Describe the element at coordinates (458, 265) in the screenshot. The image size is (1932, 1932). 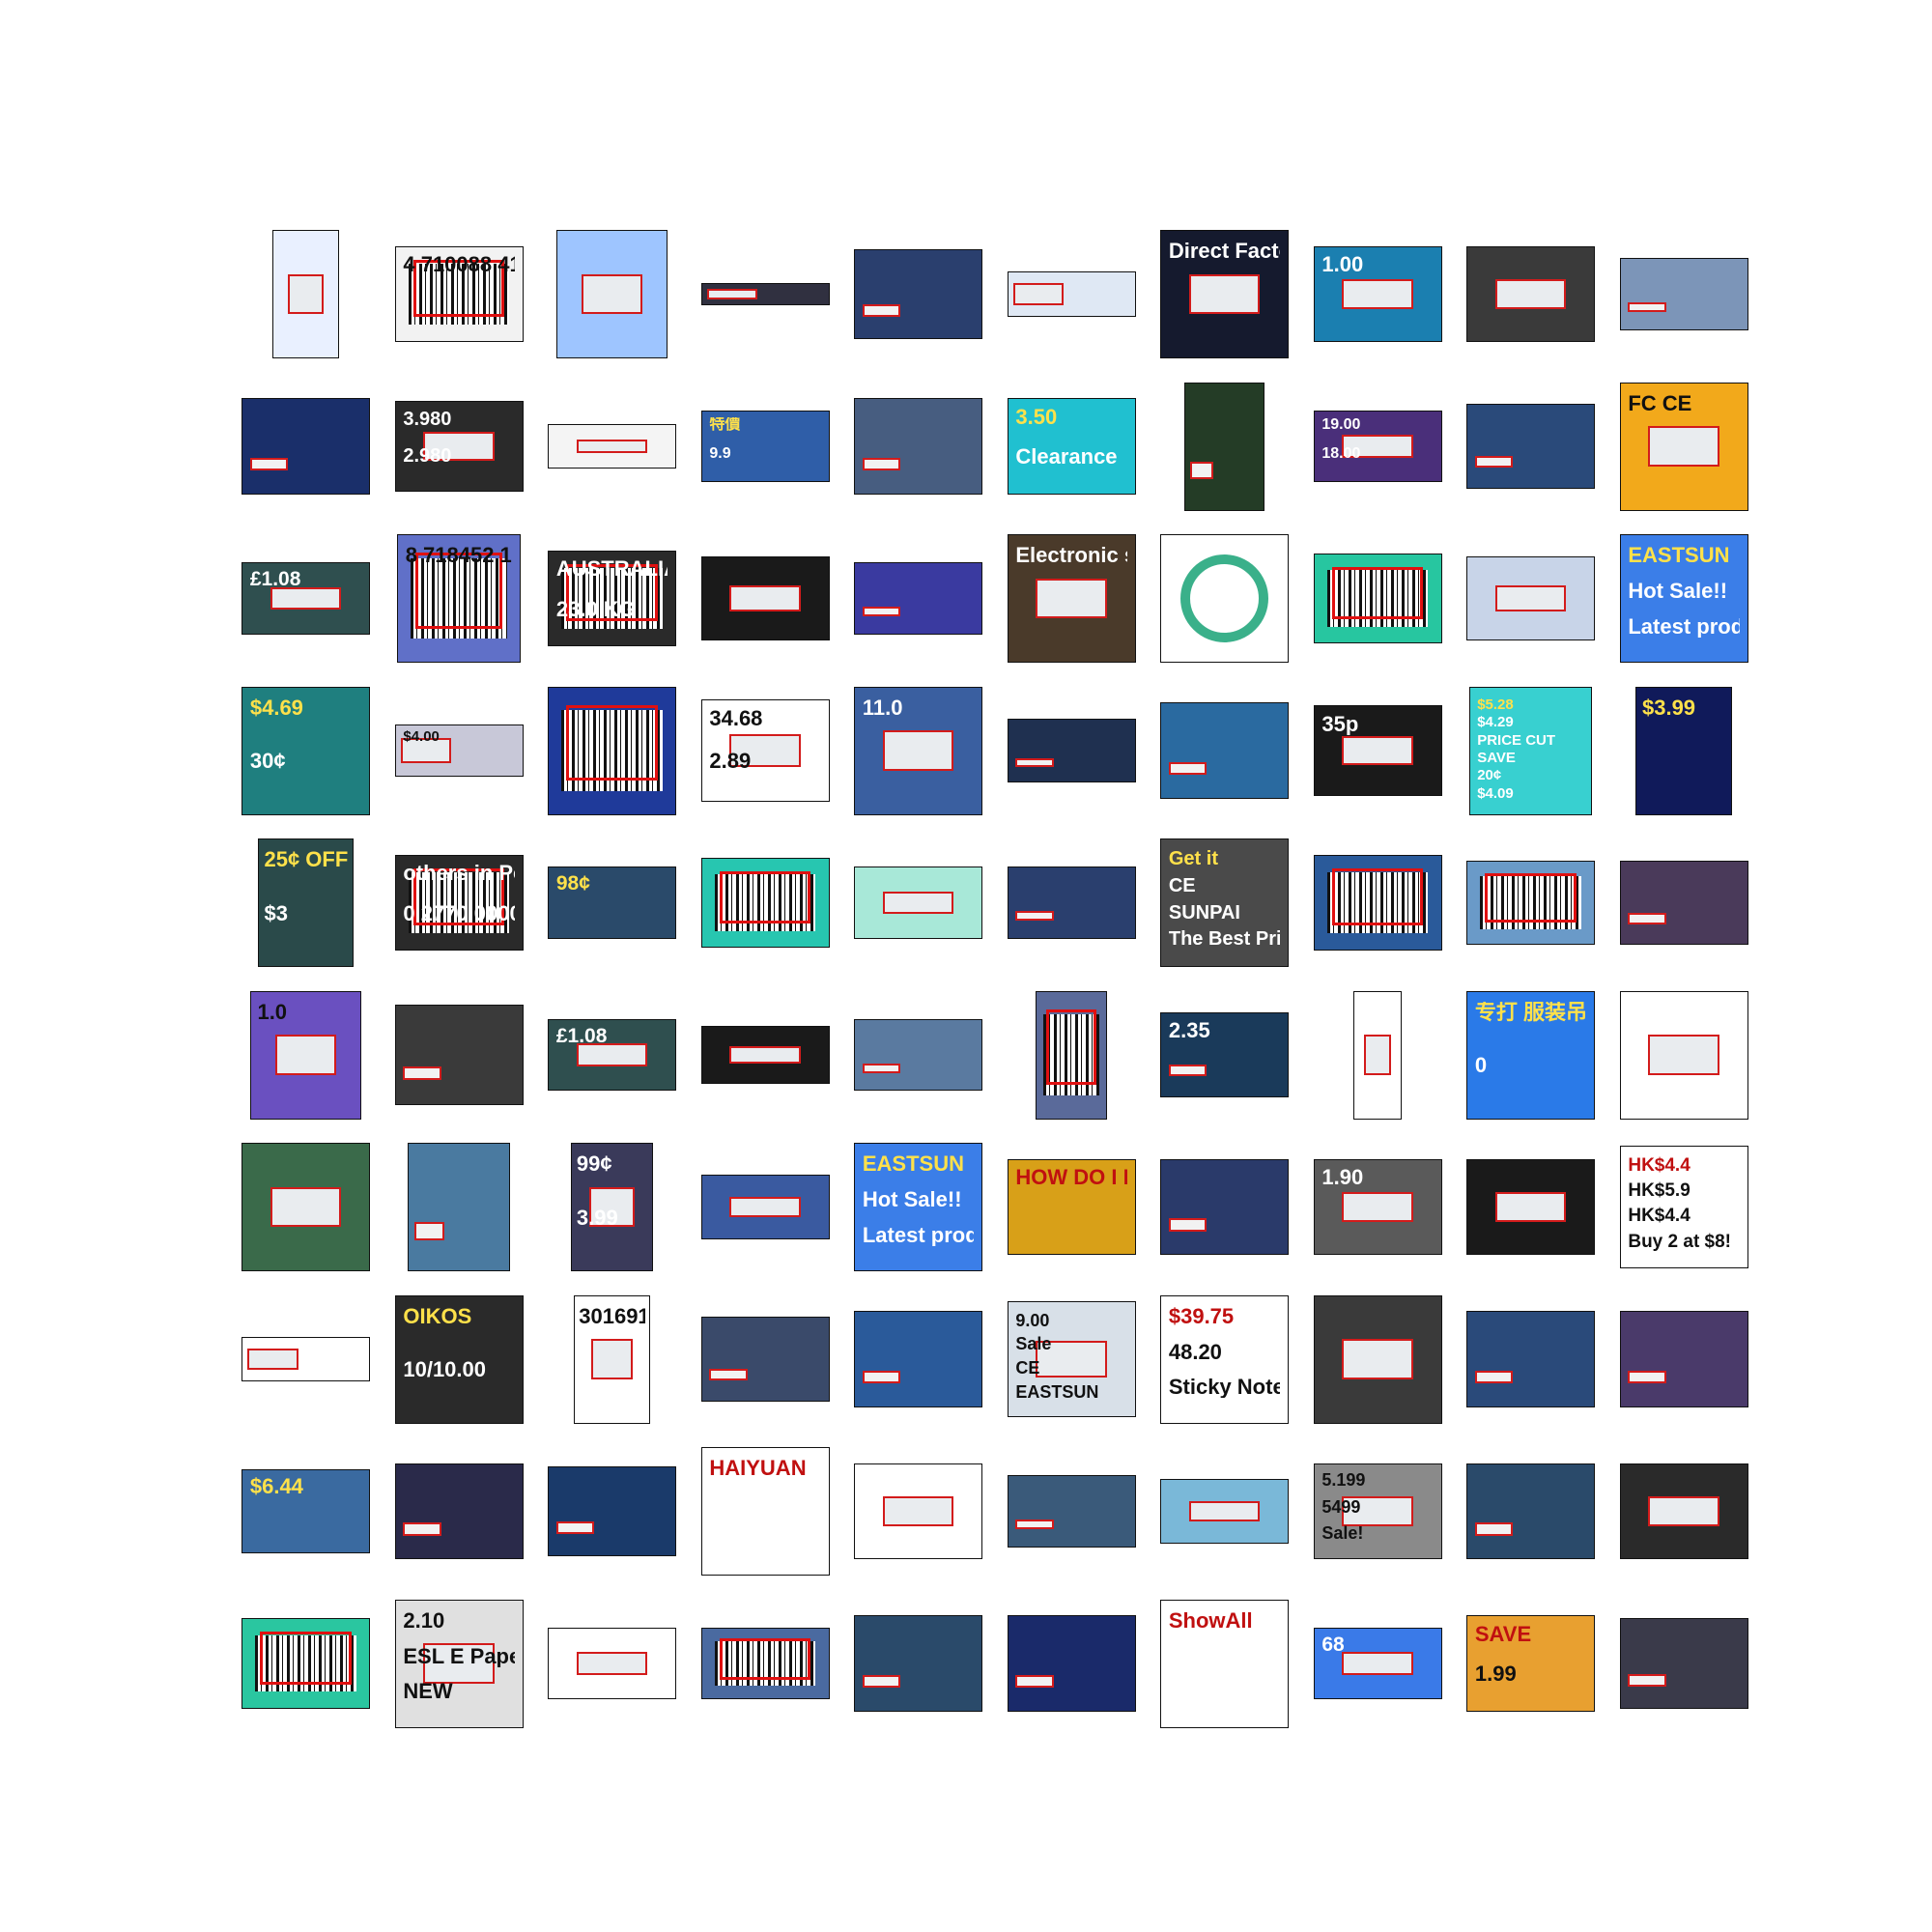
I see `thumbnail-text: 4 710088 412351` at that location.